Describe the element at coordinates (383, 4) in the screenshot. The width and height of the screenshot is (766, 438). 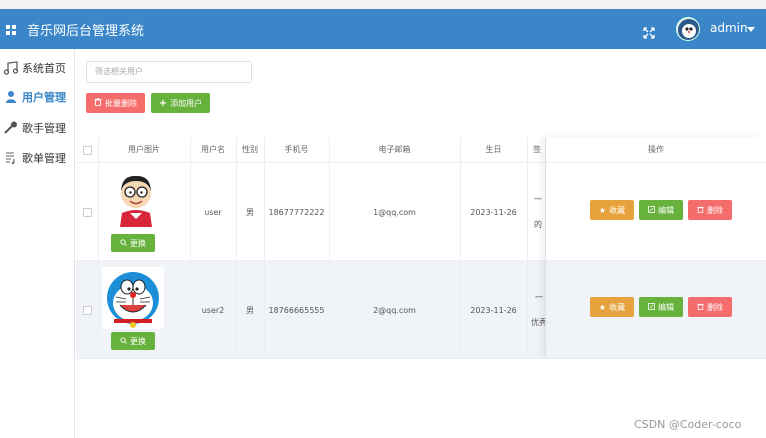
I see `window-top-strip` at that location.